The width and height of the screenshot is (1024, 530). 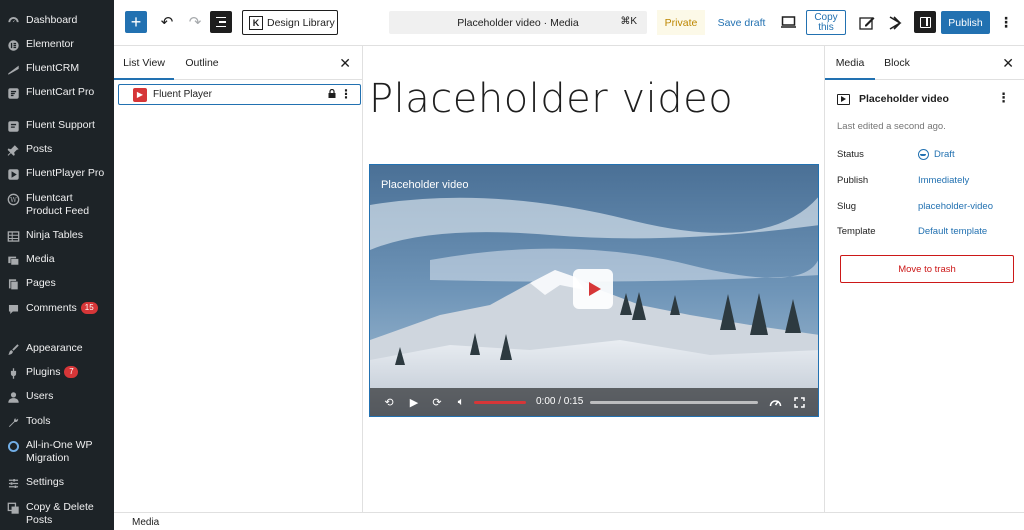 I want to click on close-list-view-button: ✕, so click(x=345, y=63).